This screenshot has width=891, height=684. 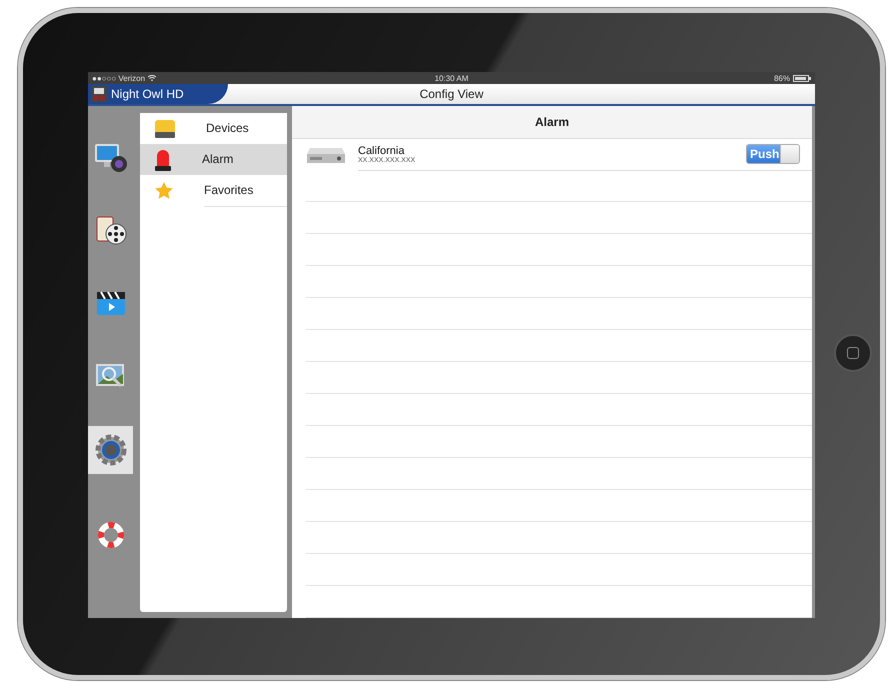 What do you see at coordinates (111, 535) in the screenshot?
I see `lifebuoy-icon` at bounding box center [111, 535].